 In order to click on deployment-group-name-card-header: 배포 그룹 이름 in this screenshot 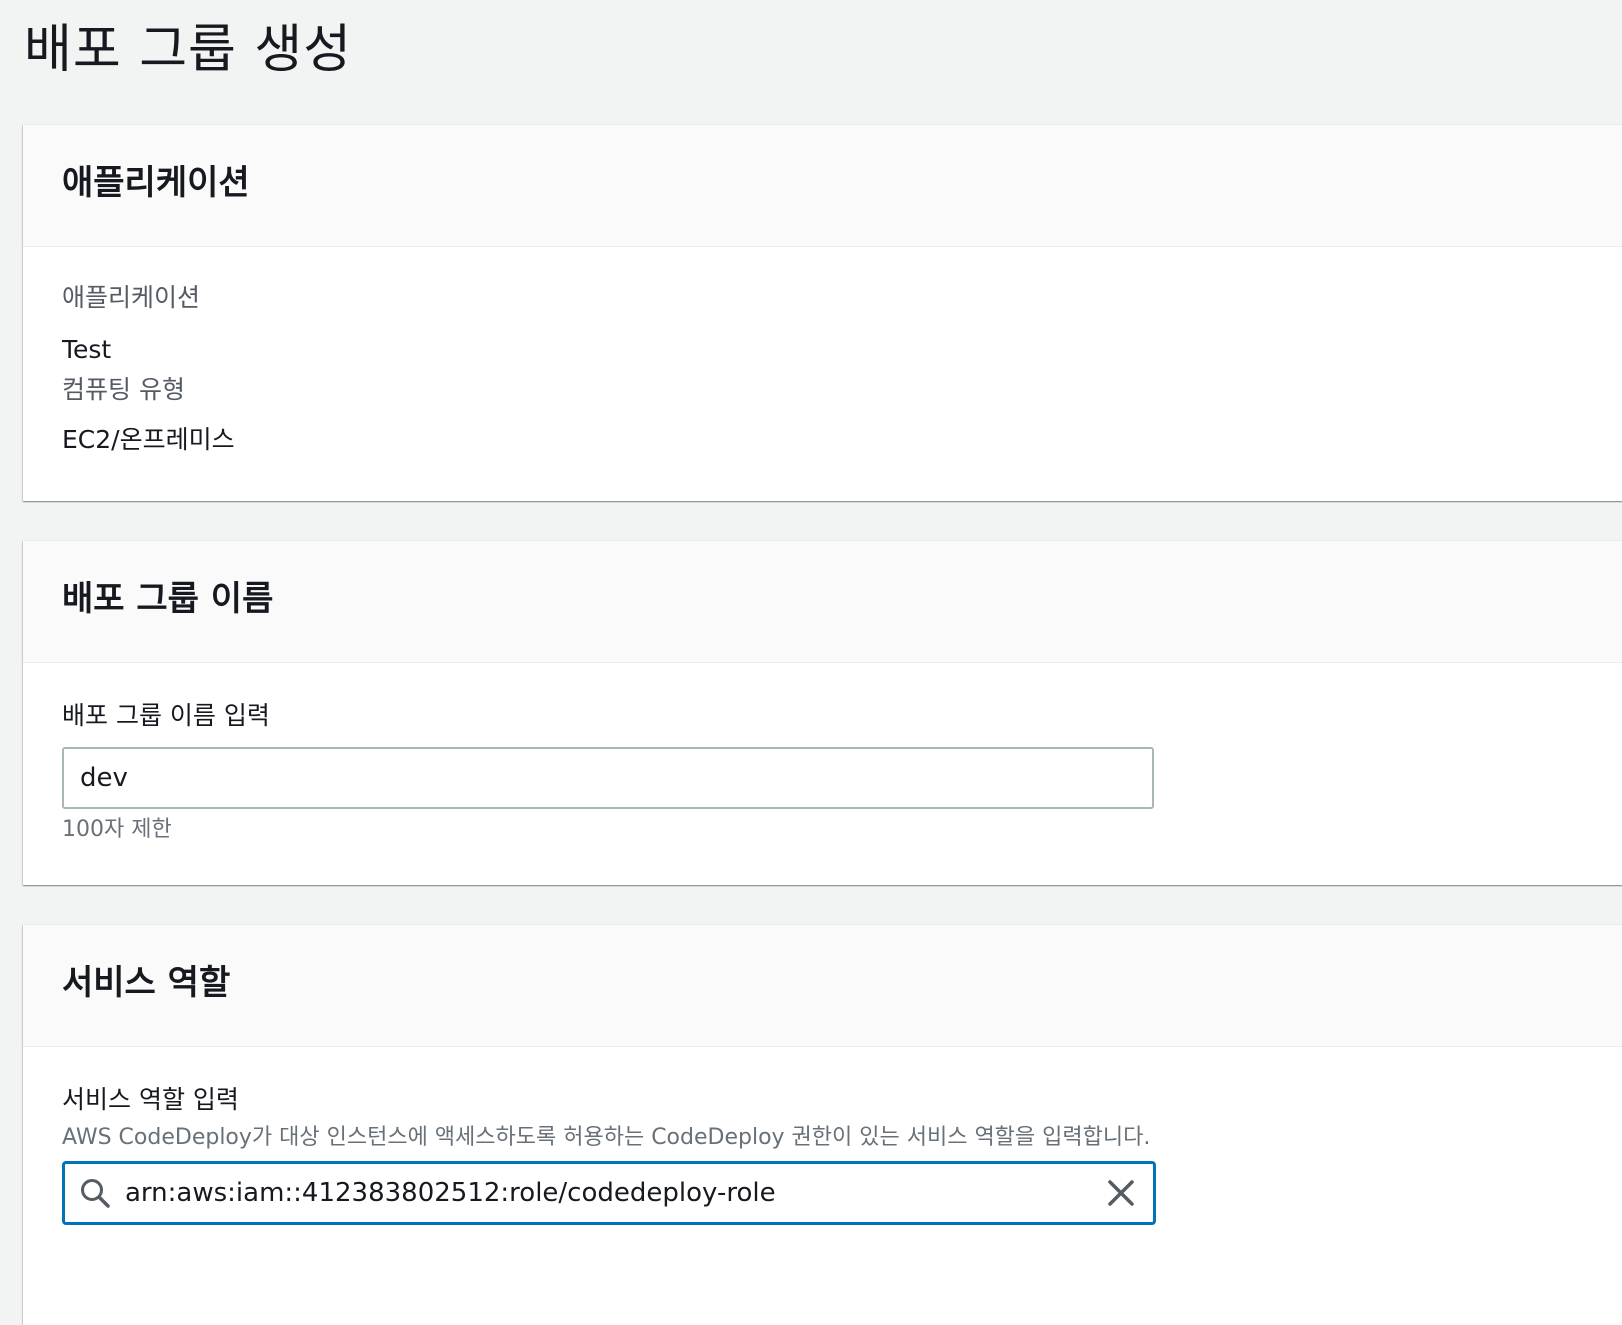, I will do `click(822, 602)`.